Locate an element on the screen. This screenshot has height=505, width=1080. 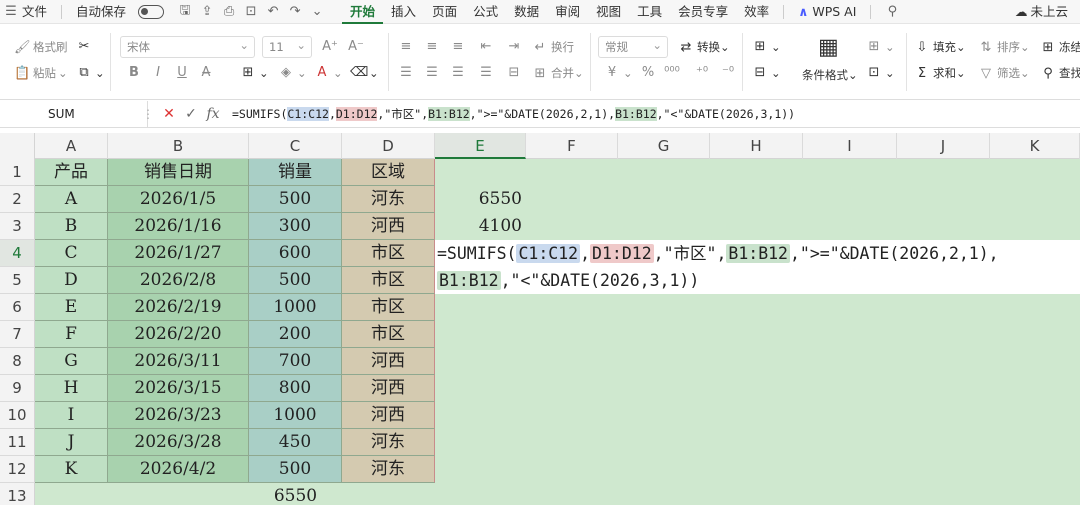
cell: 2026/3/23 is located at coordinates (178, 415).